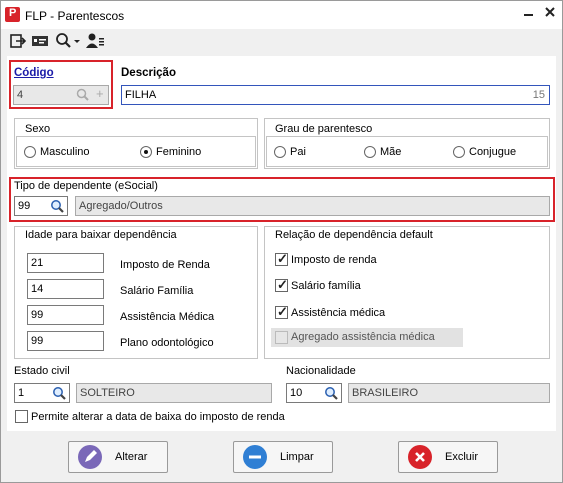  What do you see at coordinates (148, 73) in the screenshot?
I see `descricao-label: Descrição` at bounding box center [148, 73].